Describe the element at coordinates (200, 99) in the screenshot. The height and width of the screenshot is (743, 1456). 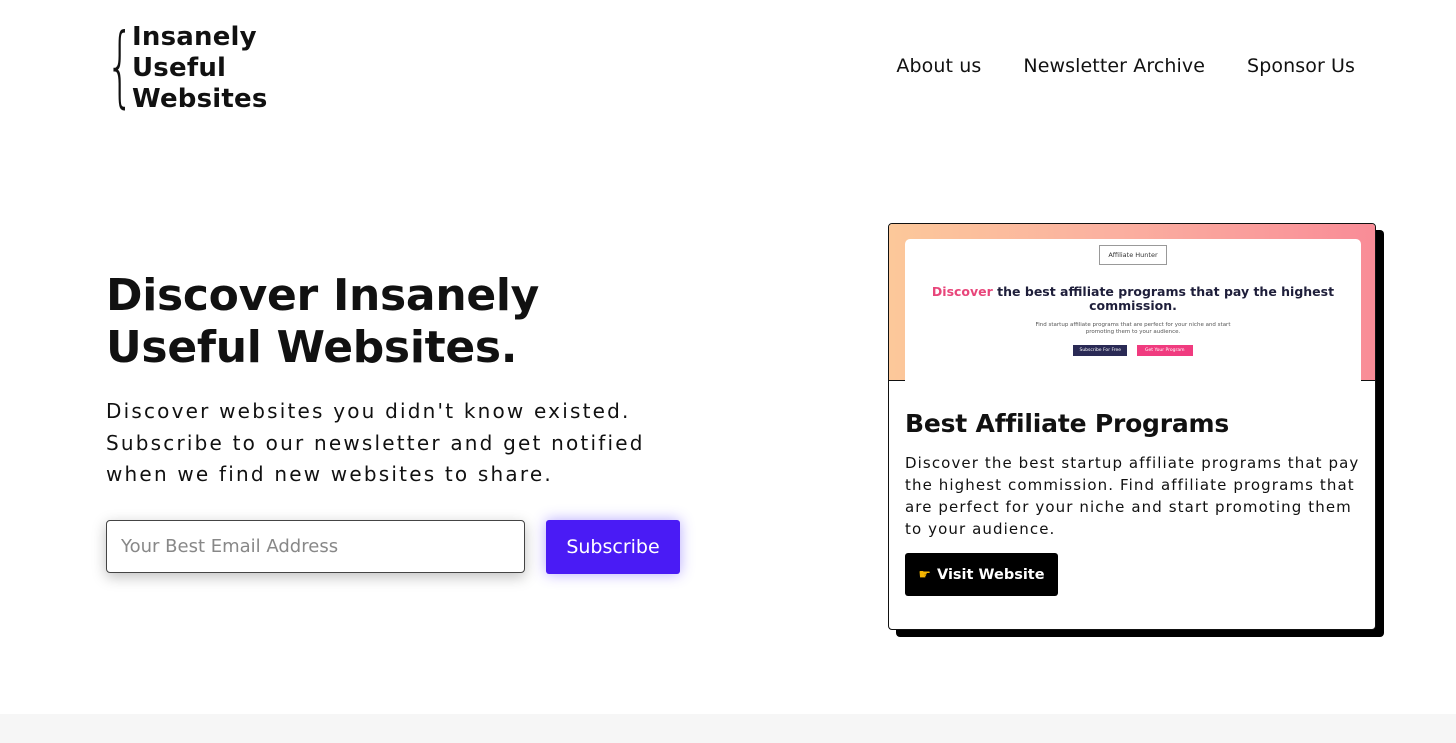
I see `logo-line-3: Websites` at that location.